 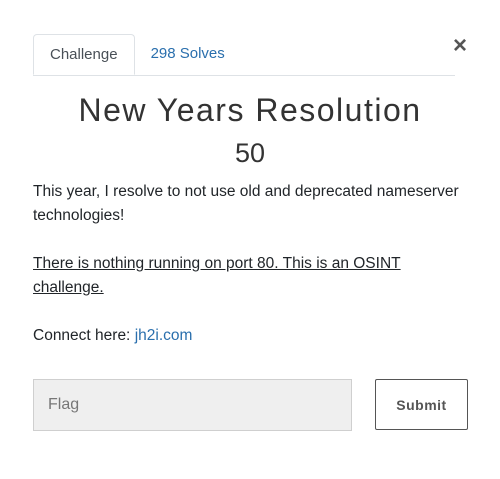 What do you see at coordinates (192, 405) in the screenshot?
I see `flag-input` at bounding box center [192, 405].